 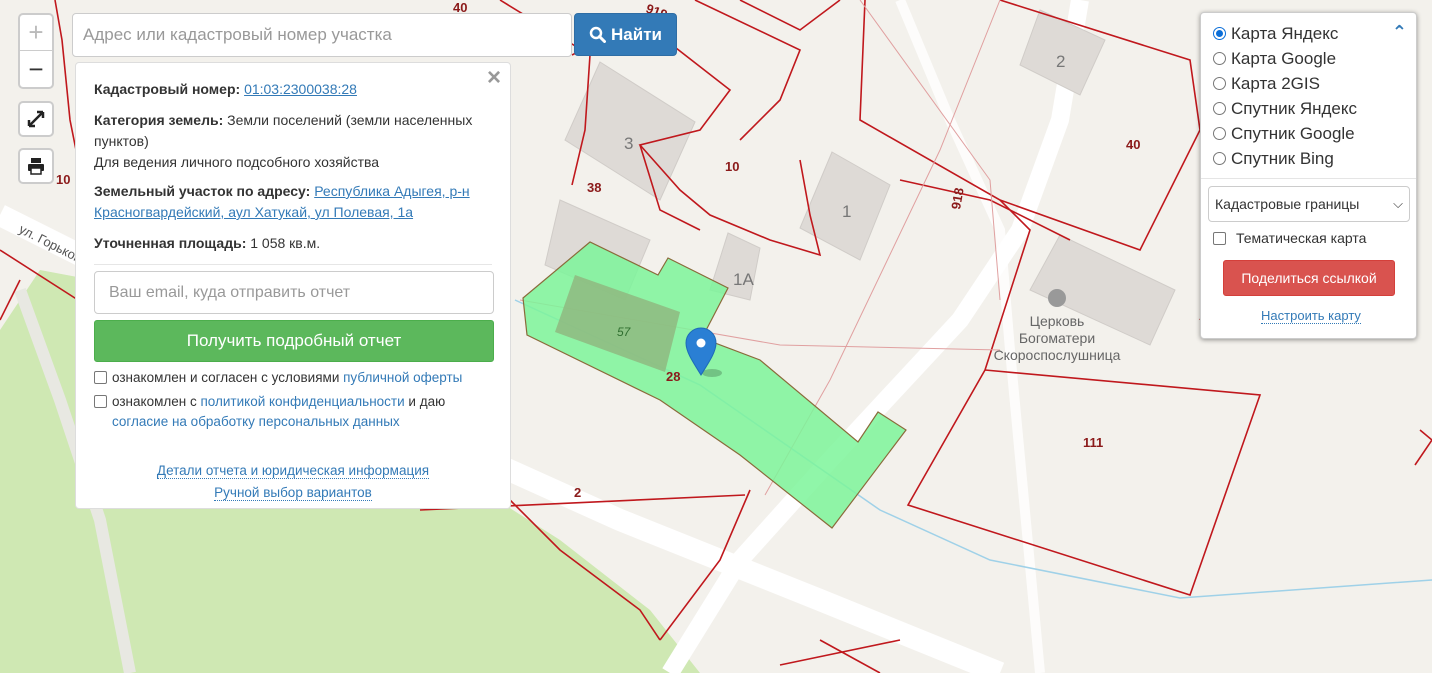 I want to click on zoom-out-button: −, so click(x=36, y=69).